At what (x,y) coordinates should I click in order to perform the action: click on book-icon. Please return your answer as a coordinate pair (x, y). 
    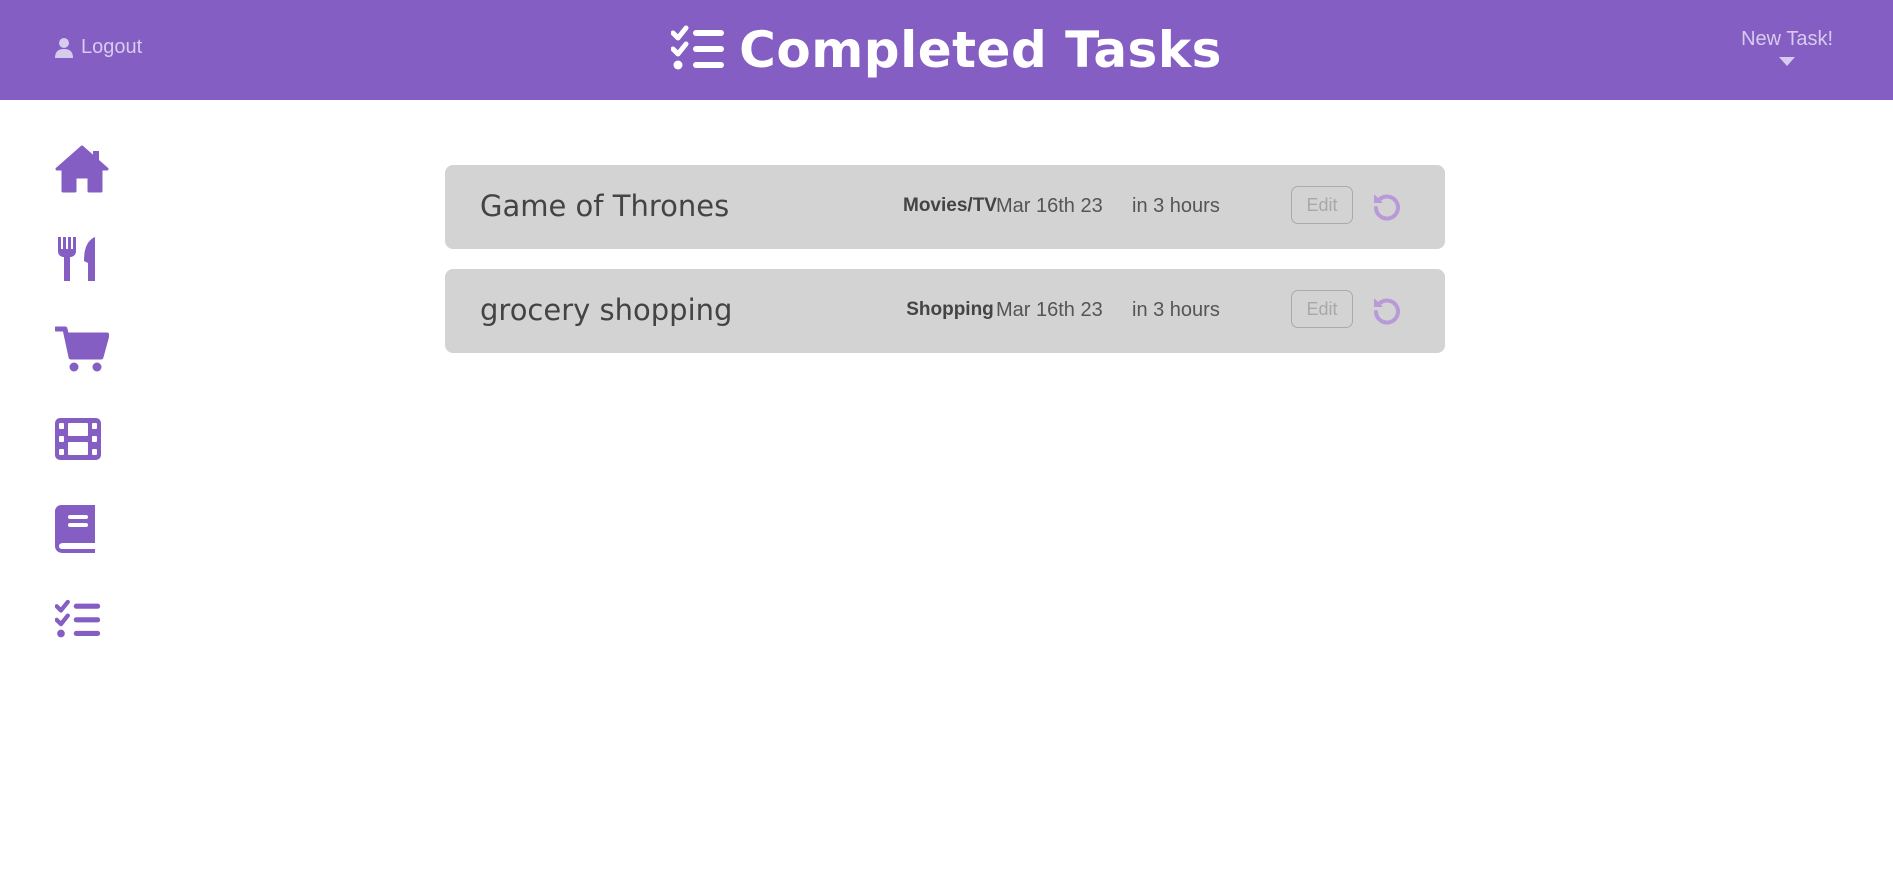
    Looking at the image, I should click on (76, 531).